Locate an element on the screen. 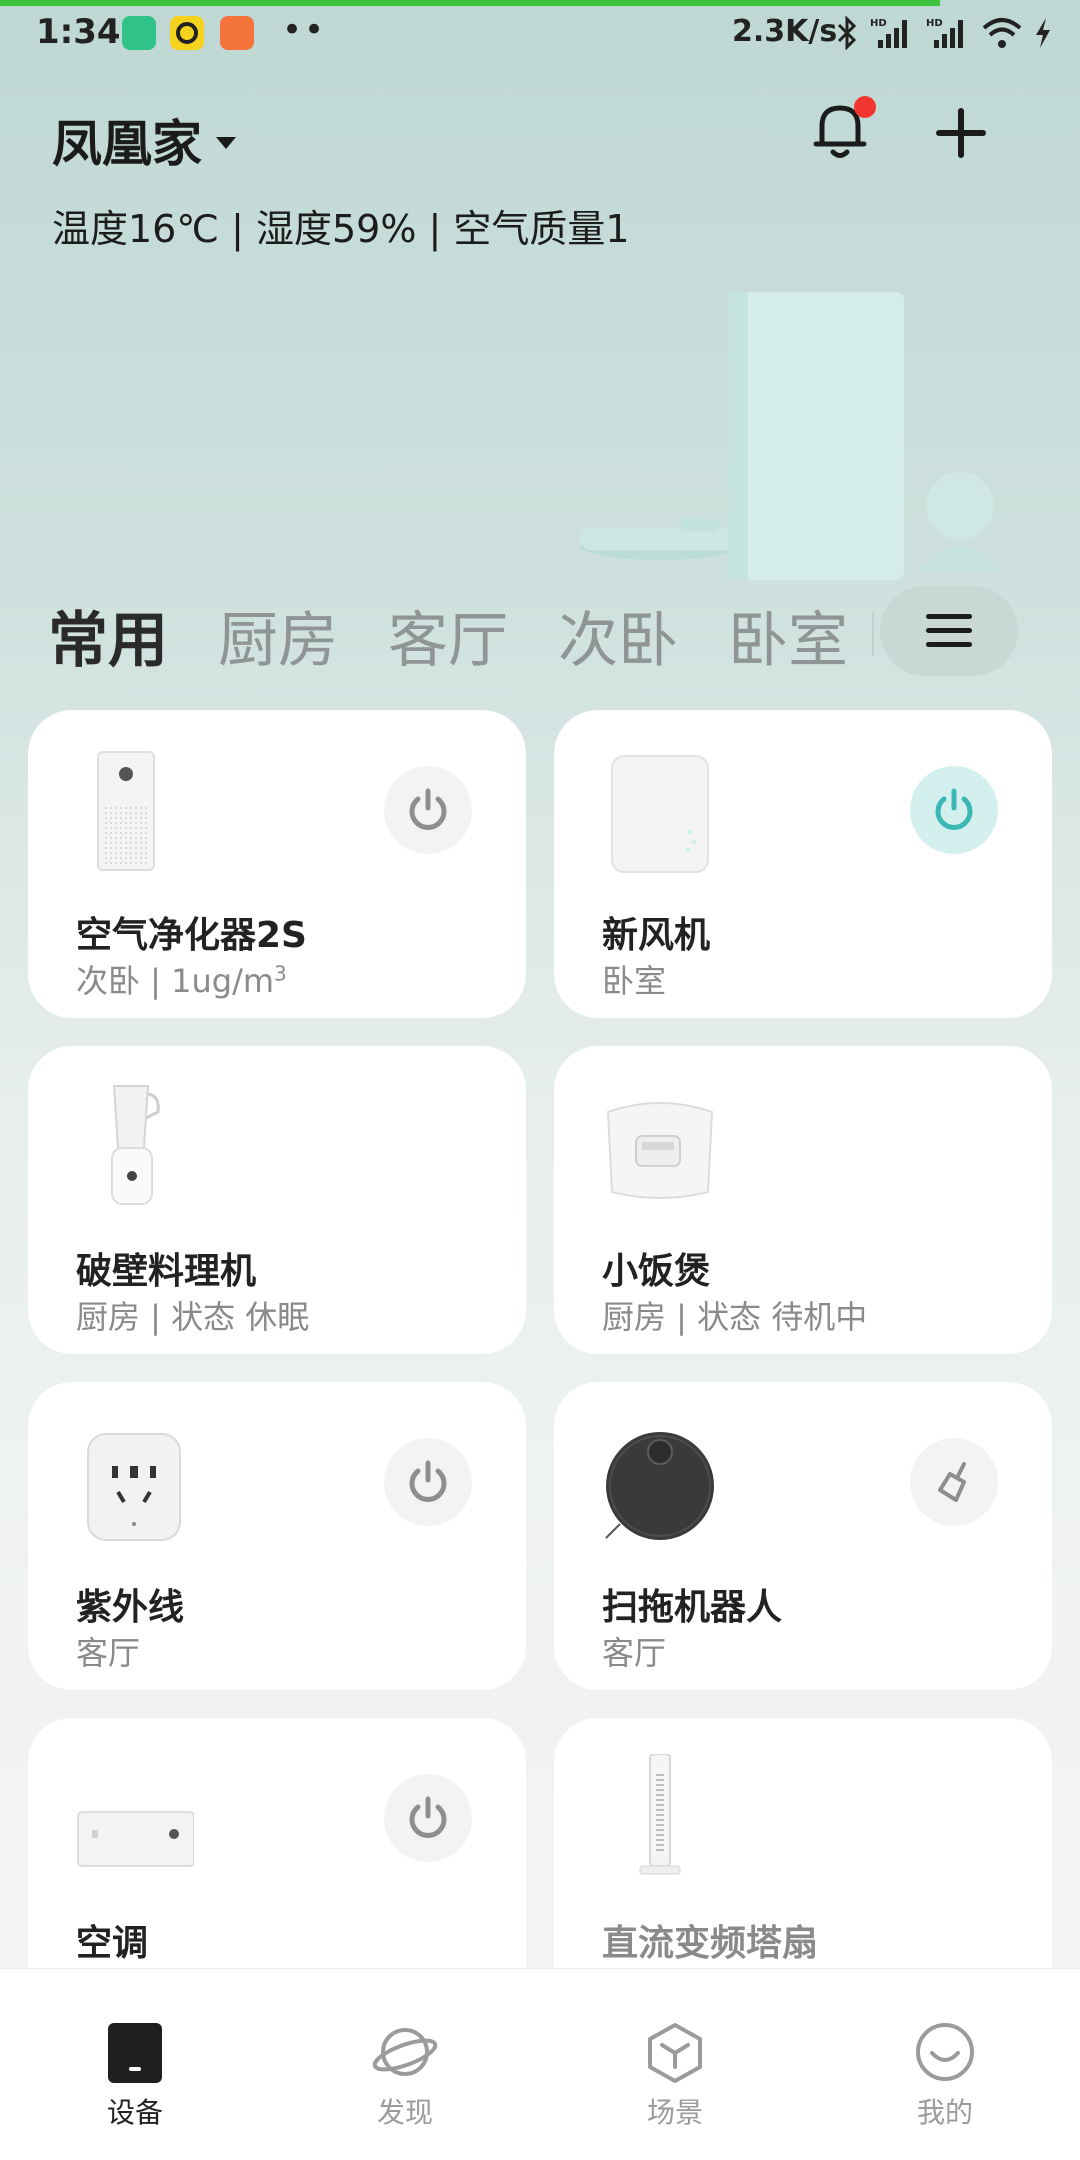  bluetooth-icon is located at coordinates (847, 33).